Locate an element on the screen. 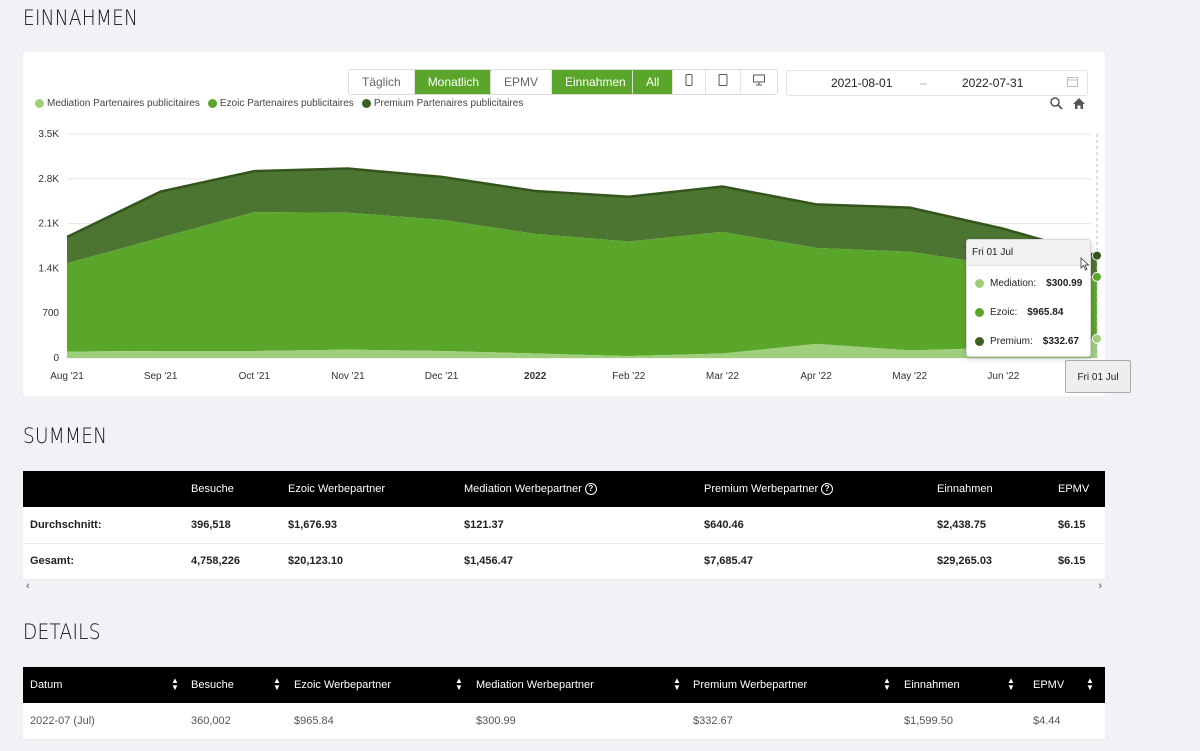 Image resolution: width=1200 pixels, height=751 pixels. details-header-premium: Premium Werbepartner ▲ ▼ is located at coordinates (792, 685).